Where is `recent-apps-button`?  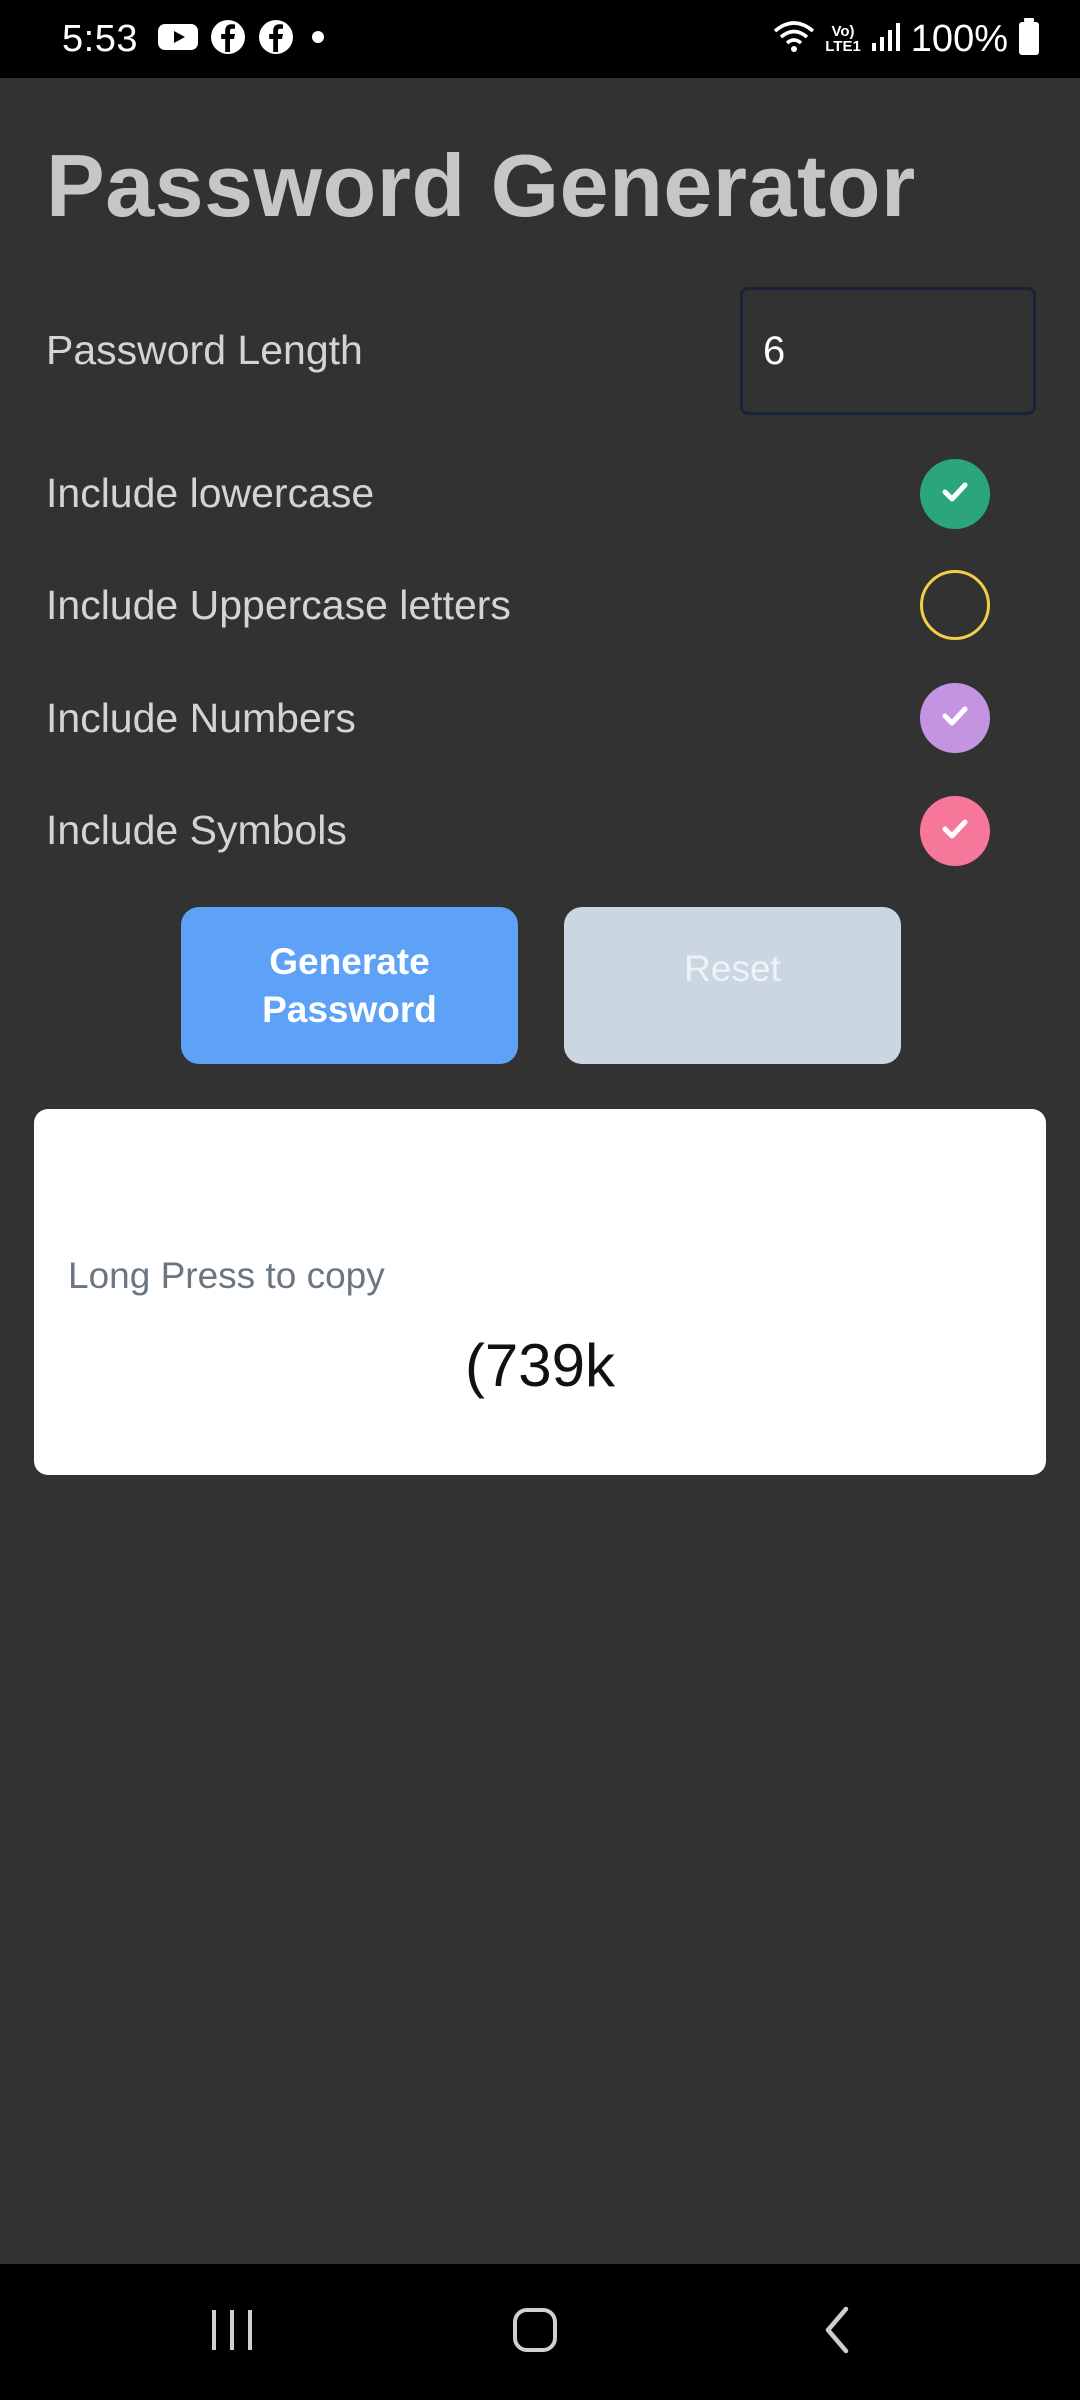
recent-apps-button is located at coordinates (232, 2332).